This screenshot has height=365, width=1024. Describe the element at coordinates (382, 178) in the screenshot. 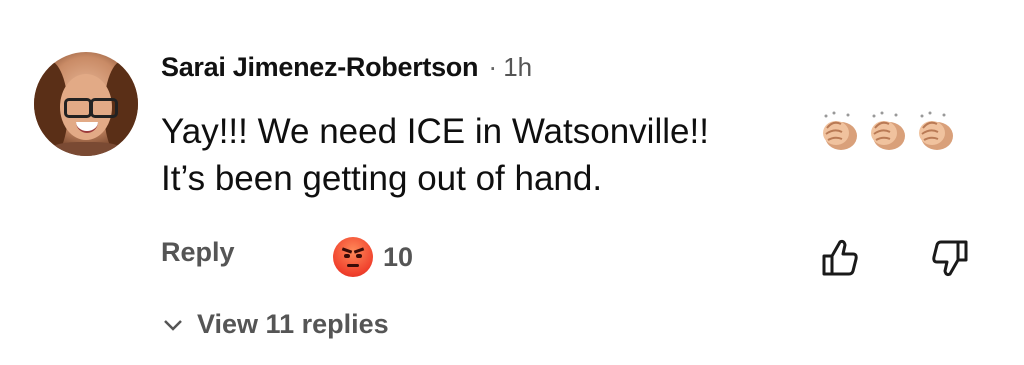

I see `comment-text-line-2: It’s been getting out of hand.` at that location.